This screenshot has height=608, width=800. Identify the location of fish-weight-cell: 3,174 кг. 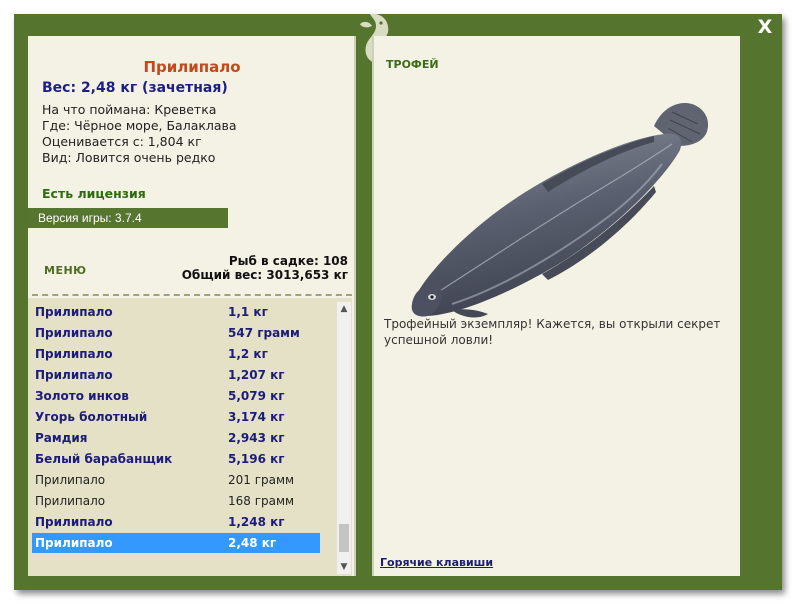
(256, 417).